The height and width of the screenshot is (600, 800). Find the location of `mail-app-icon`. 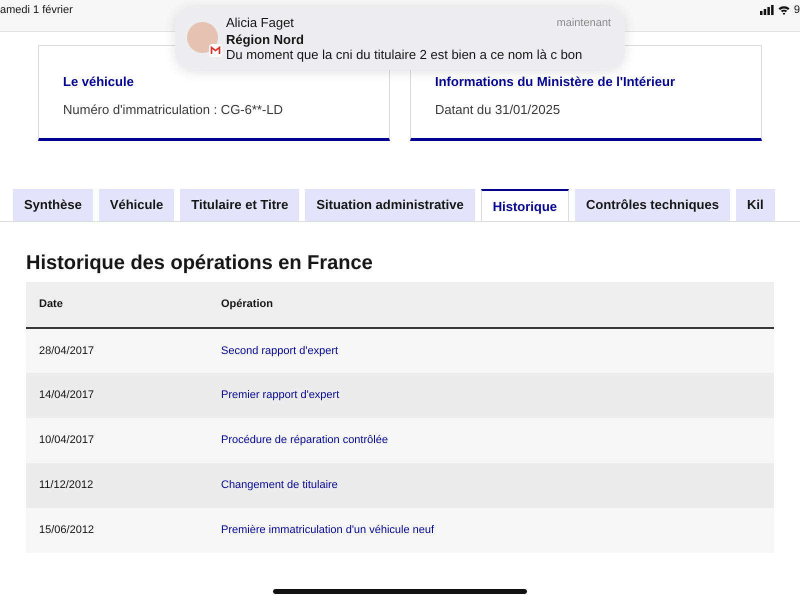

mail-app-icon is located at coordinates (215, 50).